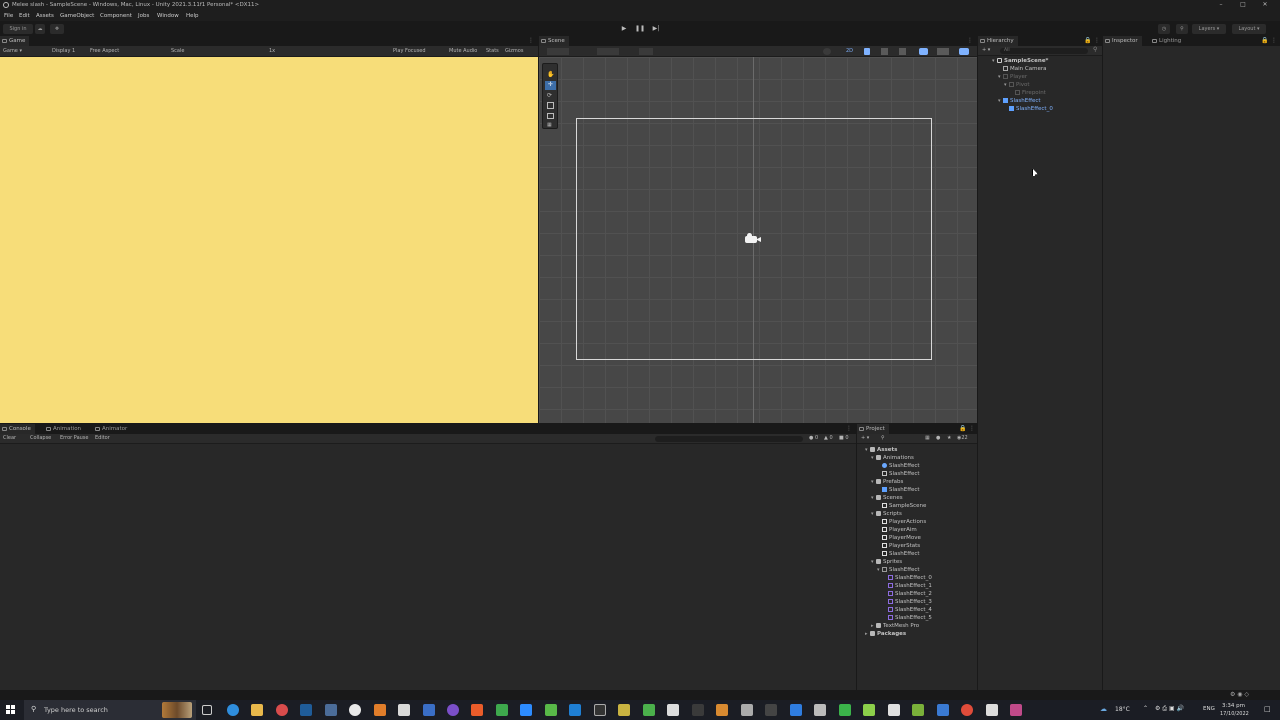 The width and height of the screenshot is (1280, 720). Describe the element at coordinates (608, 51) in the screenshot. I see `grid-snapping-dropdown` at that location.